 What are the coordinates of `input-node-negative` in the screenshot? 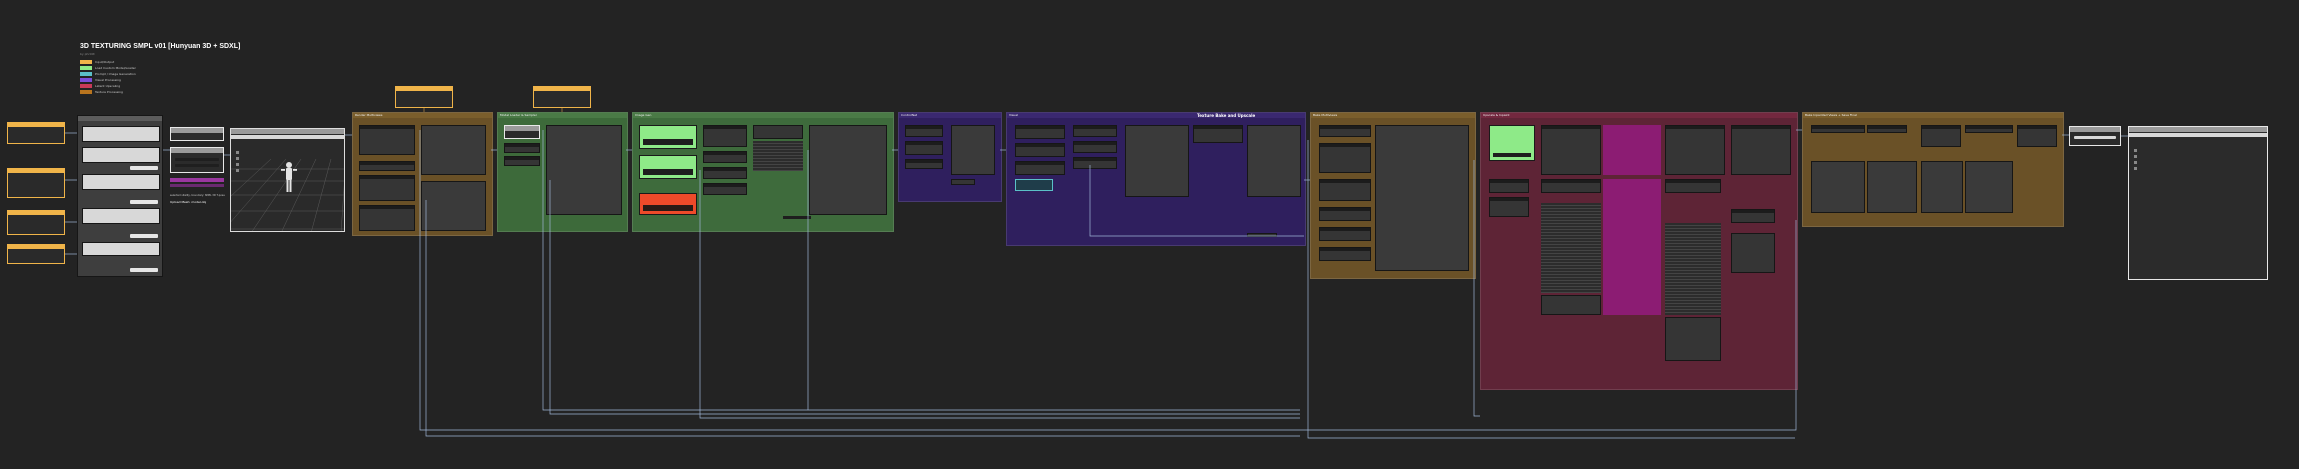 It's located at (36, 222).